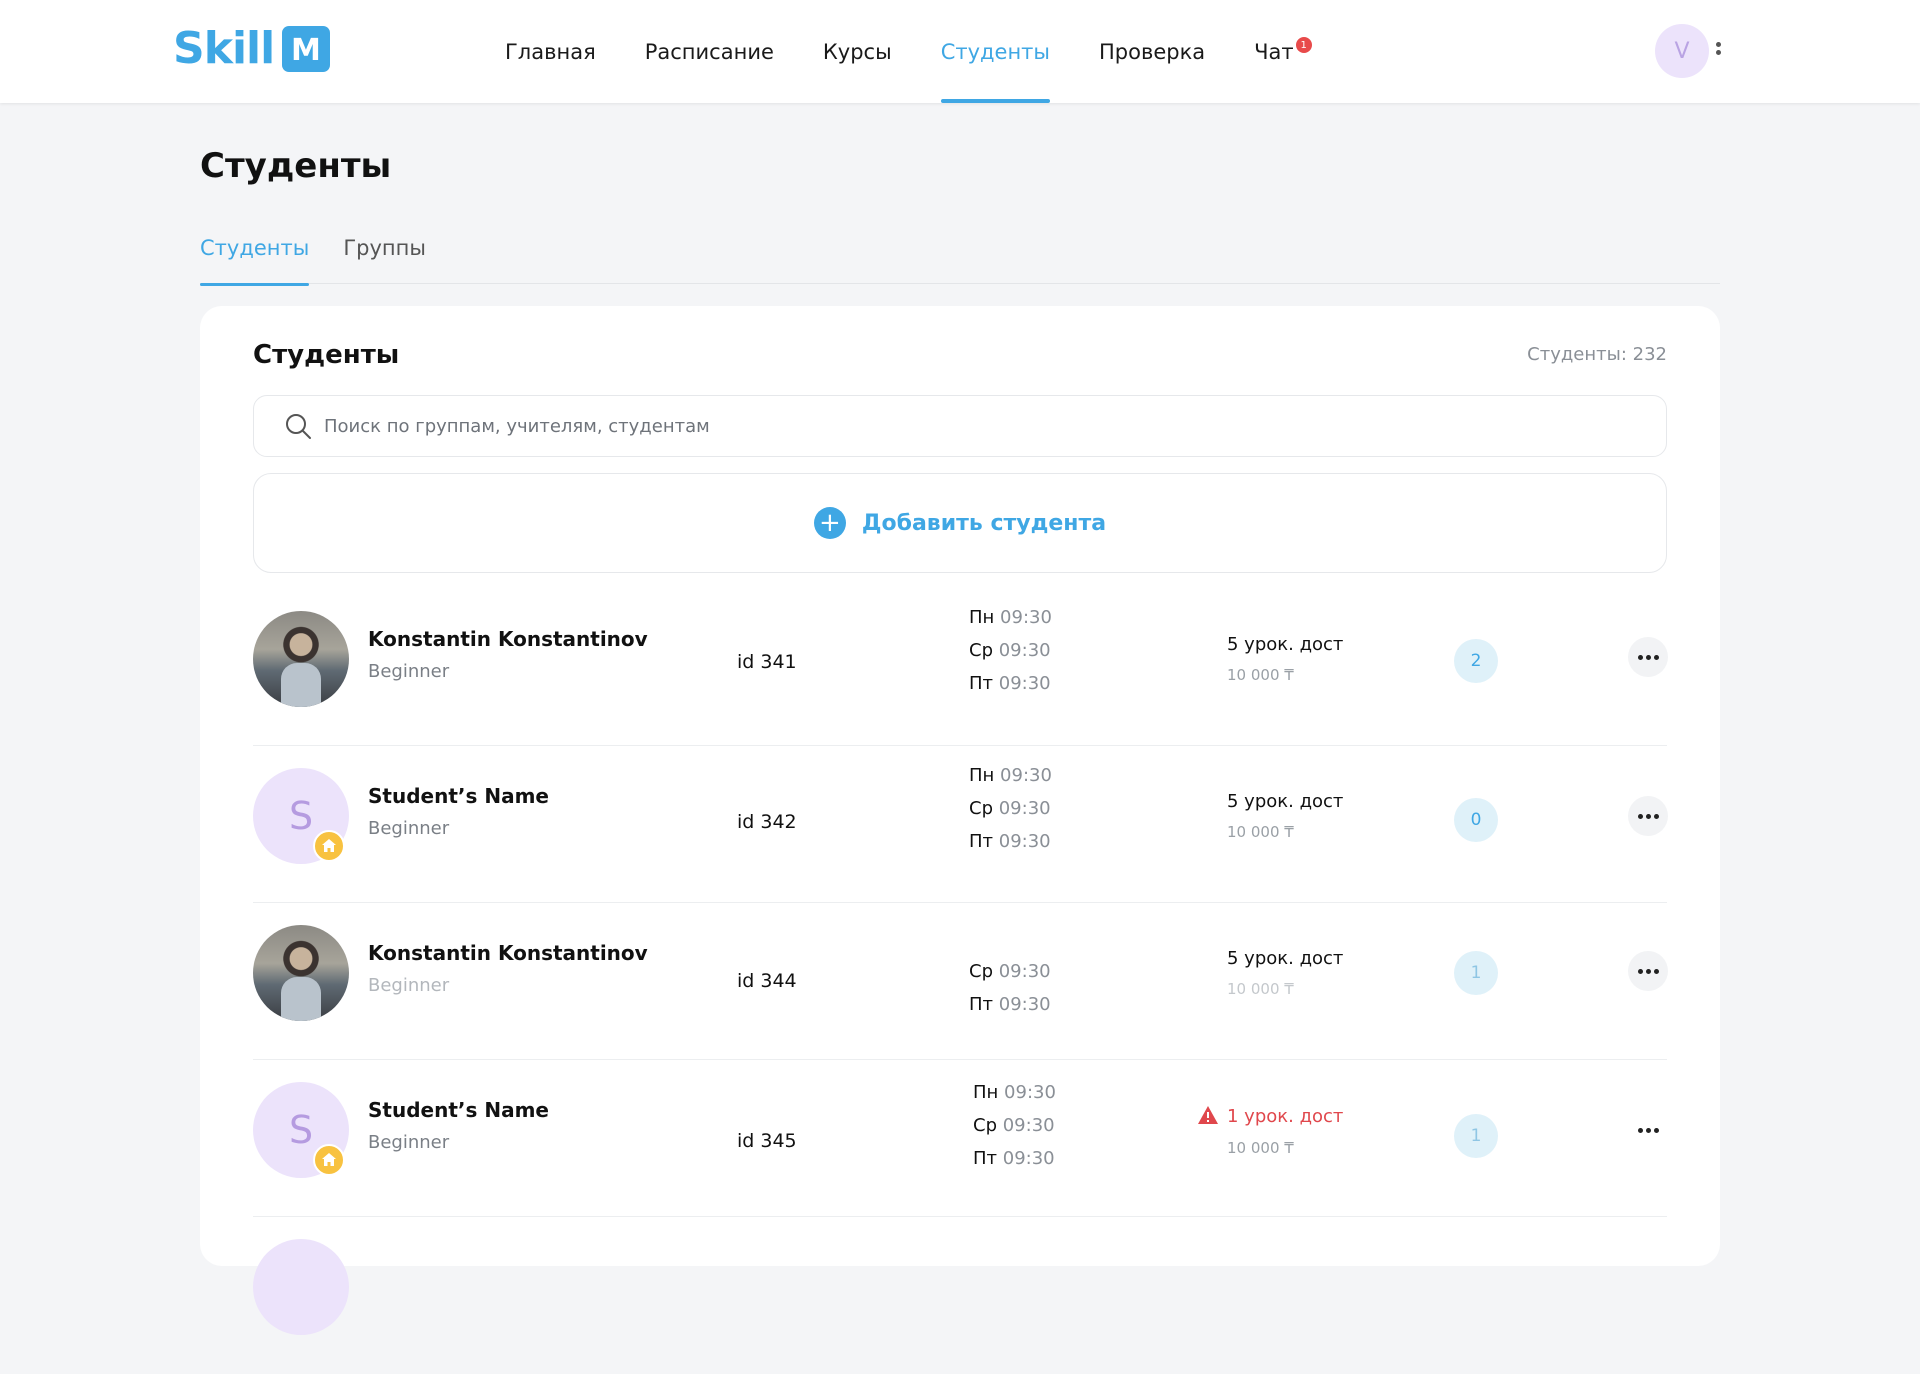 This screenshot has height=1374, width=1920. I want to click on add-student-label: Добавить студента, so click(984, 523).